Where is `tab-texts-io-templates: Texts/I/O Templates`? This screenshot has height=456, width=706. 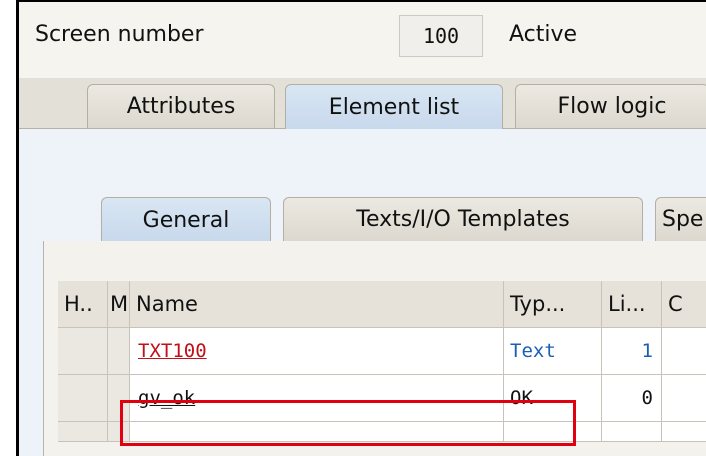 tab-texts-io-templates: Texts/I/O Templates is located at coordinates (463, 219).